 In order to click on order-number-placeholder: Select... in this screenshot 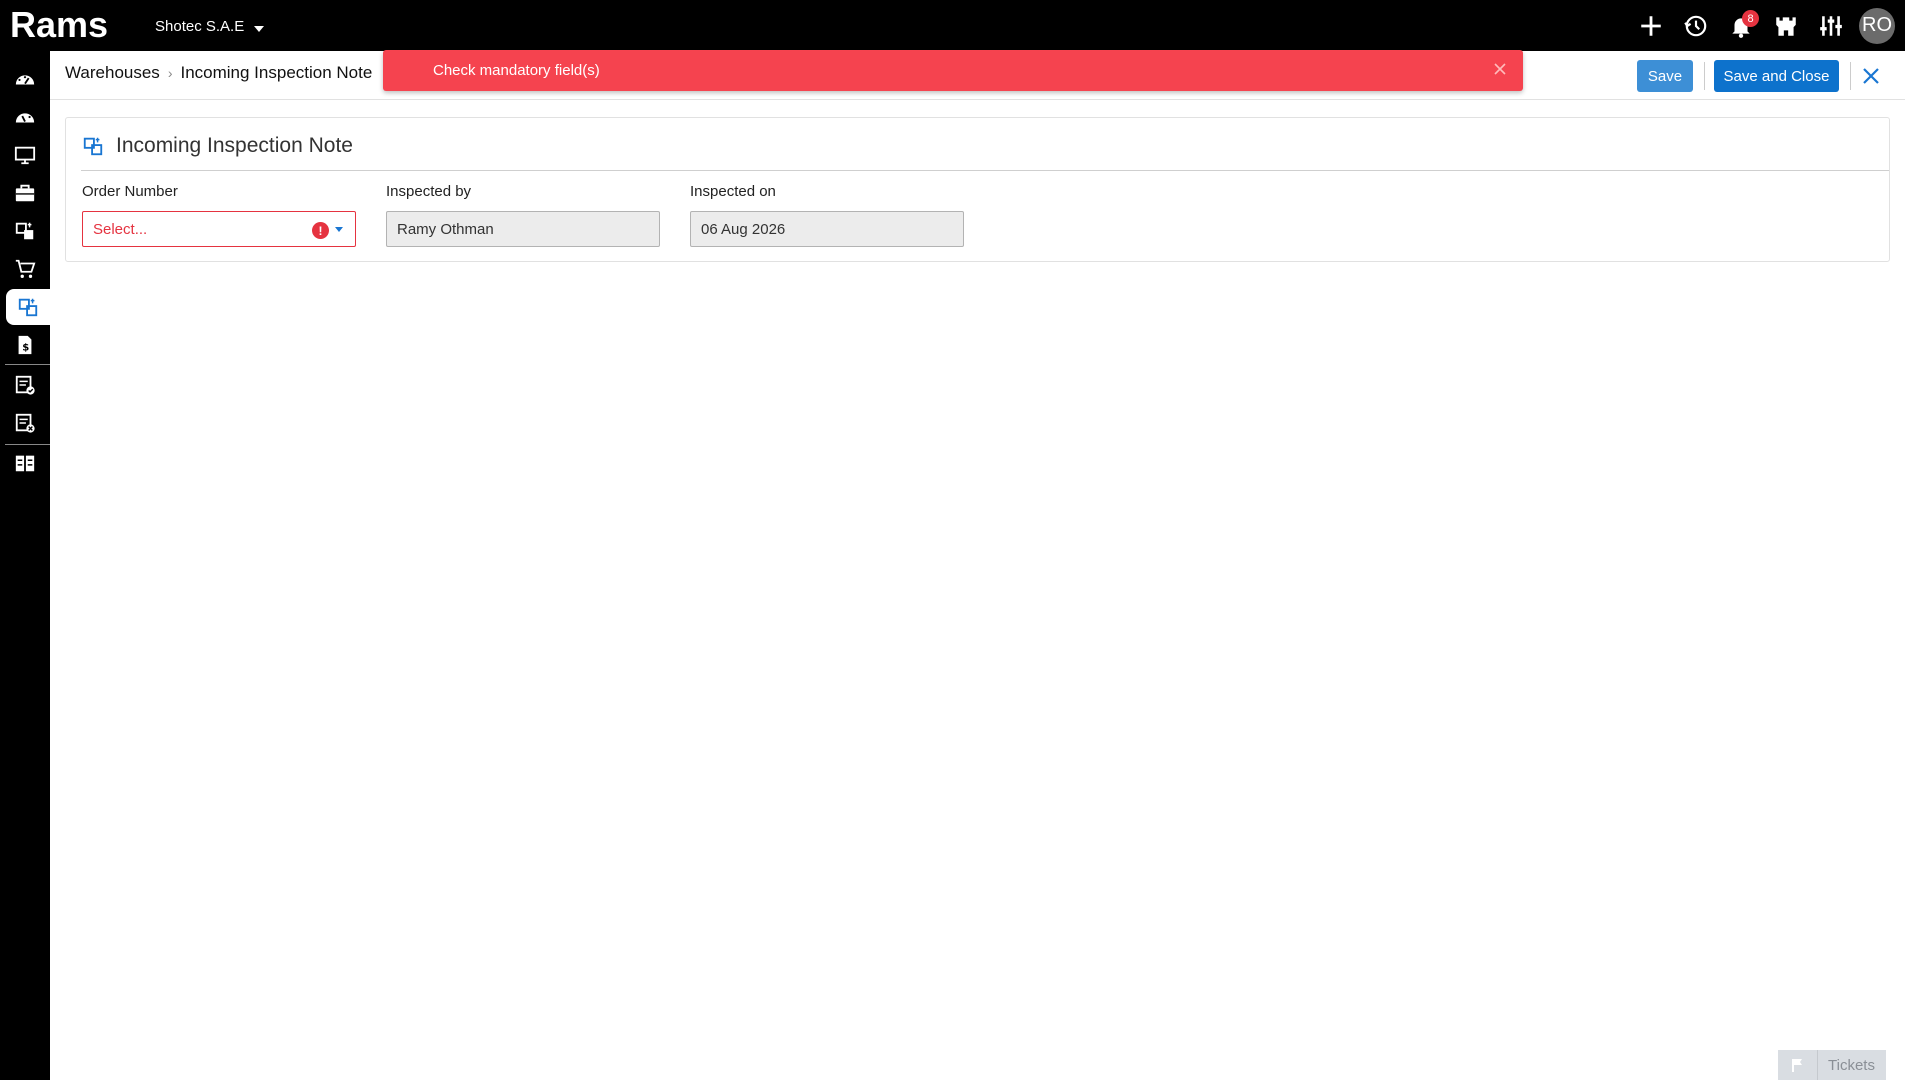, I will do `click(120, 229)`.